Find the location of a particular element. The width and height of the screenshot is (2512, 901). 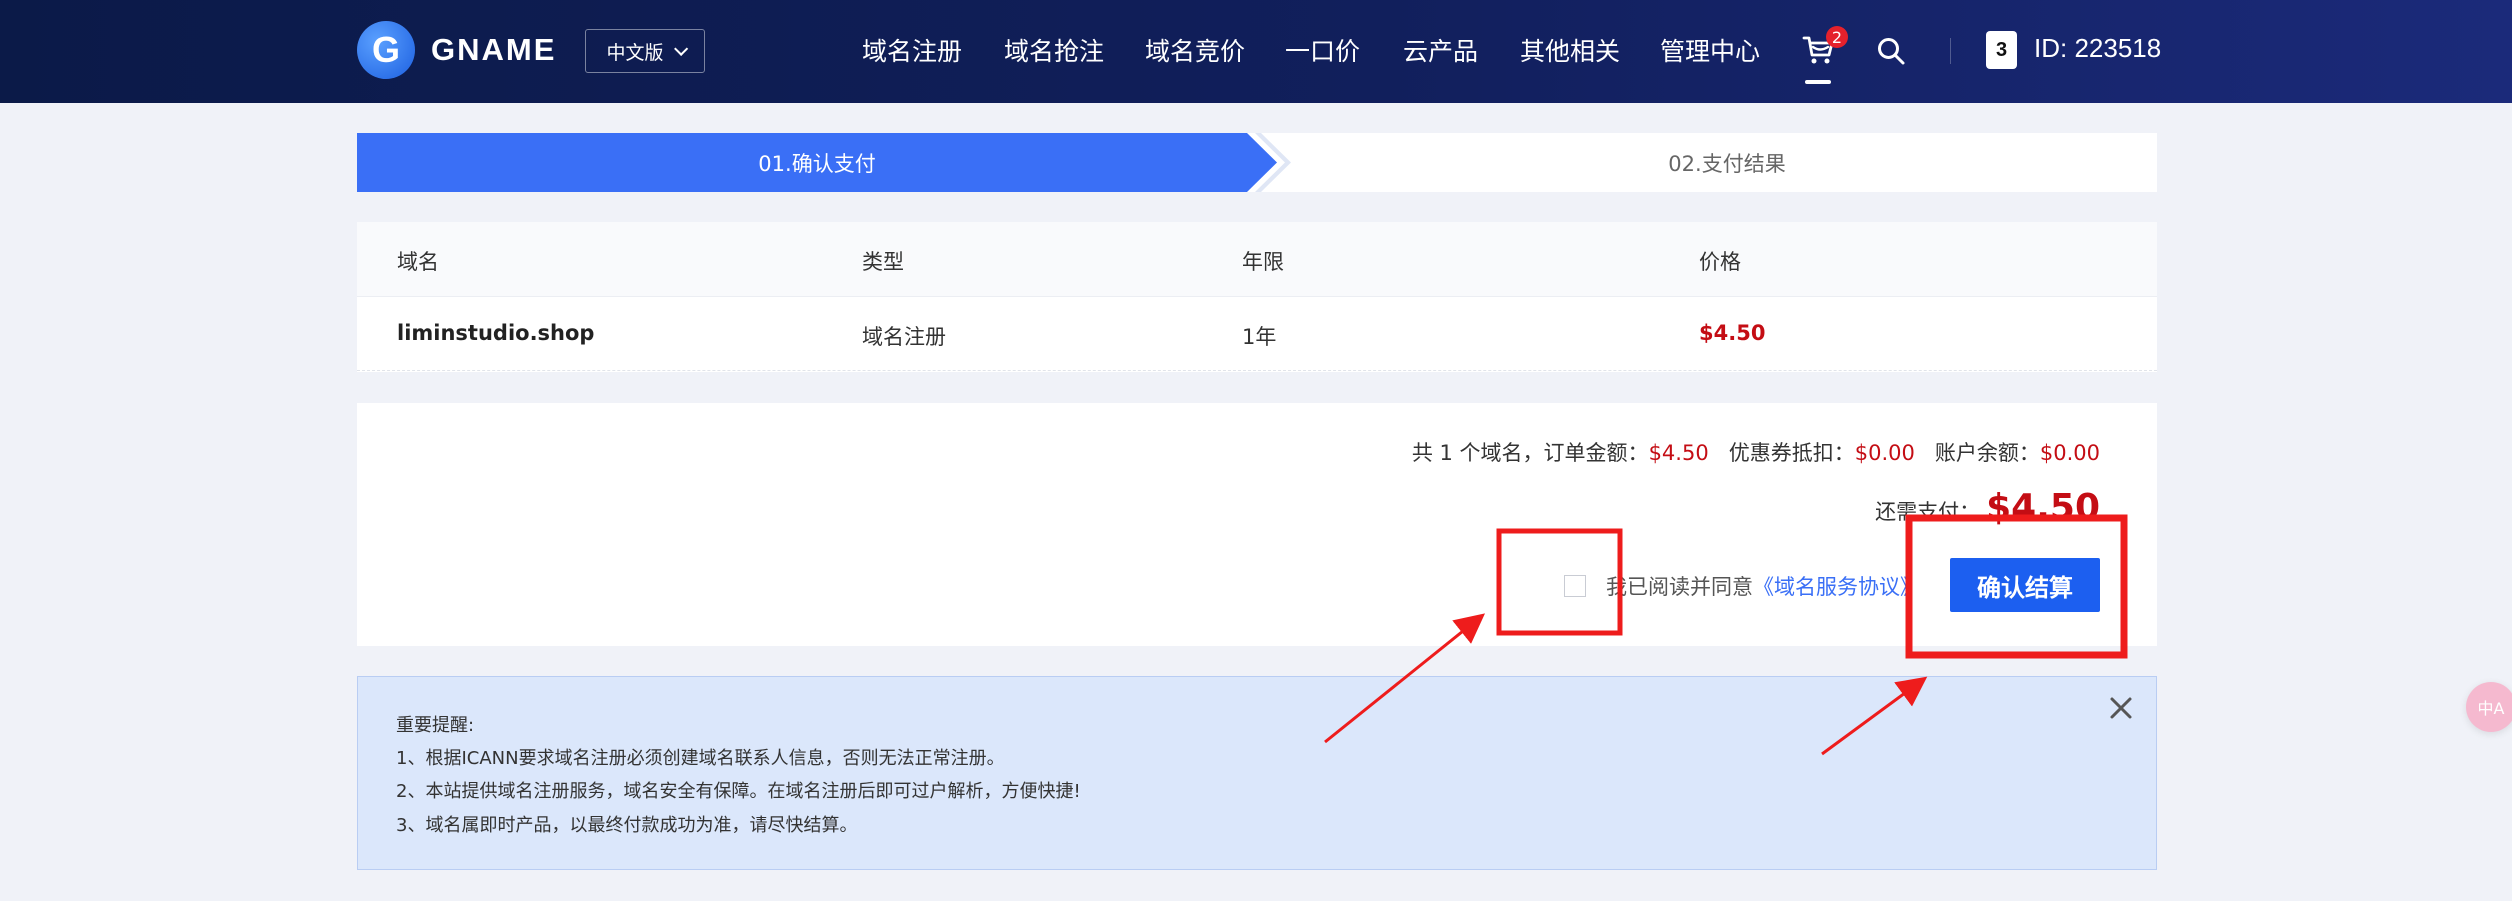

checkout-steps: 01.确认支付 02.支付结果 is located at coordinates (1257, 162).